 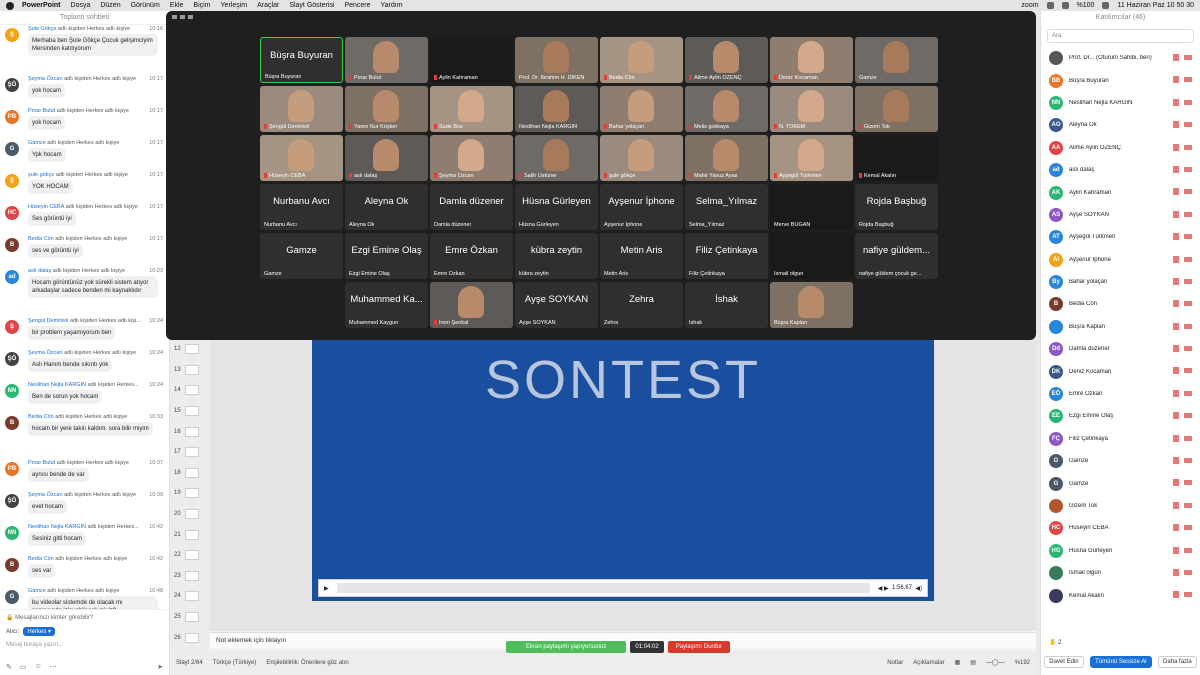 What do you see at coordinates (1120, 260) in the screenshot?
I see `participant-row: Ai Ayşenur İphone` at bounding box center [1120, 260].